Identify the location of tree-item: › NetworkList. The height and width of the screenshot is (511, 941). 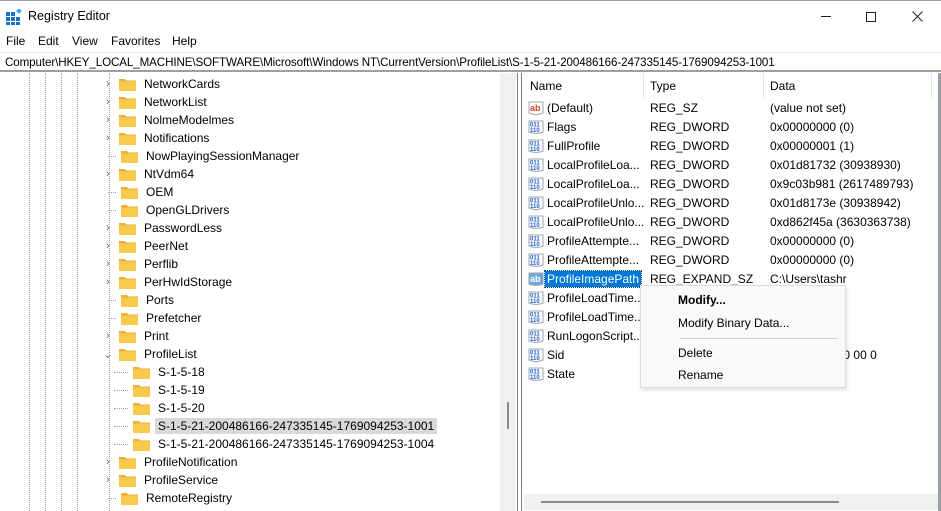
(156, 102).